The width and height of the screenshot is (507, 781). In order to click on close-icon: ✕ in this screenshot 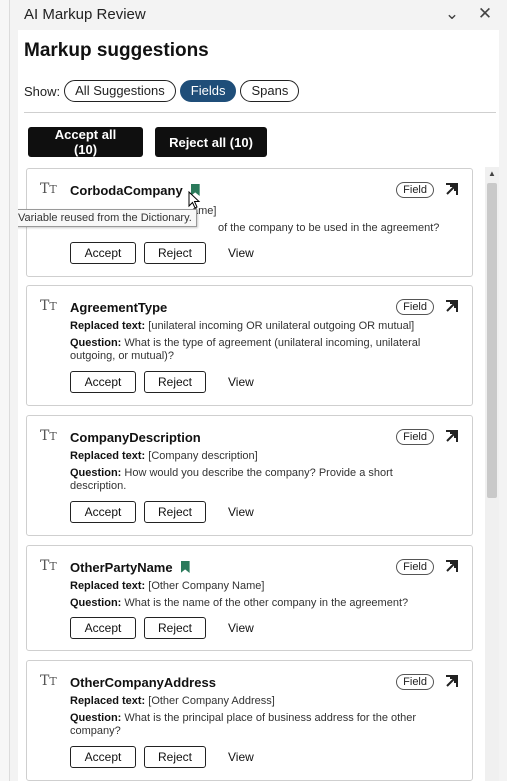, I will do `click(485, 14)`.